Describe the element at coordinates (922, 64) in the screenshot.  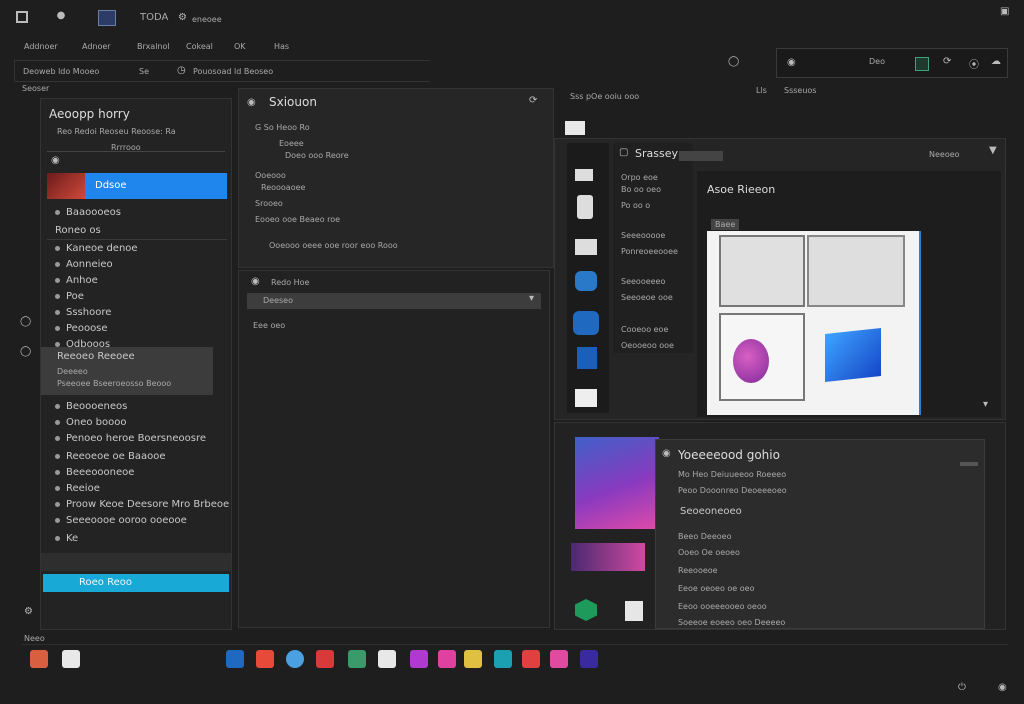
I see `green-button` at that location.